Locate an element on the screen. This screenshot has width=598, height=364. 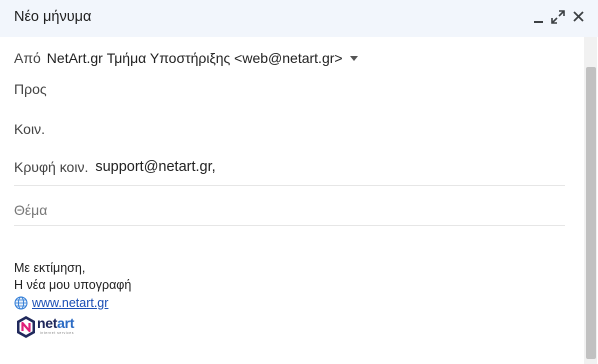
scrollbar is located at coordinates (590, 200).